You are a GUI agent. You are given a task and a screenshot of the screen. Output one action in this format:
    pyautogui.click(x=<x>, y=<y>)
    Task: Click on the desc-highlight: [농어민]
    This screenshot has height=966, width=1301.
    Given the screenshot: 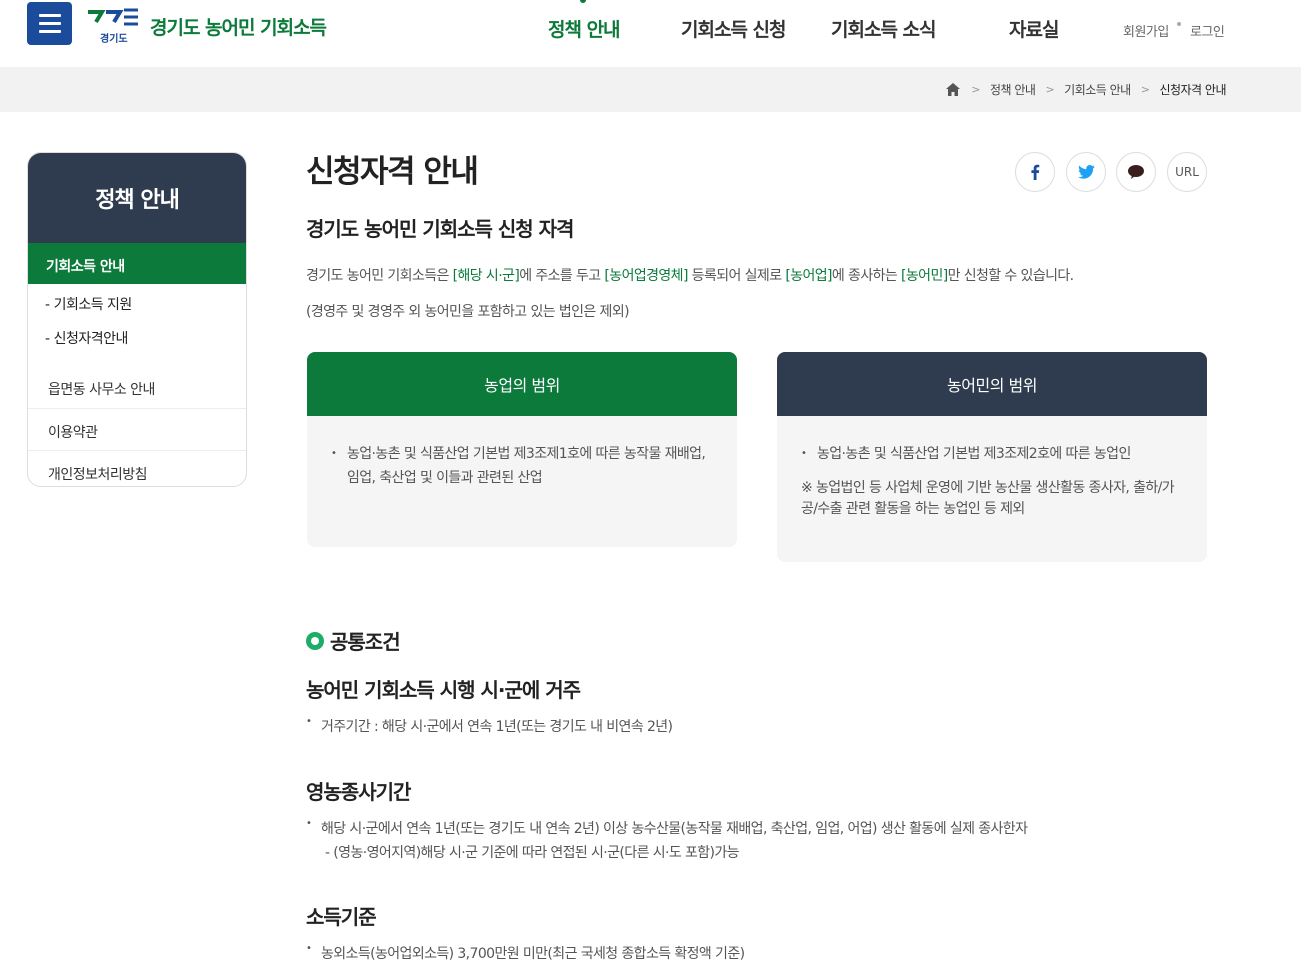 What is the action you would take?
    pyautogui.click(x=924, y=276)
    